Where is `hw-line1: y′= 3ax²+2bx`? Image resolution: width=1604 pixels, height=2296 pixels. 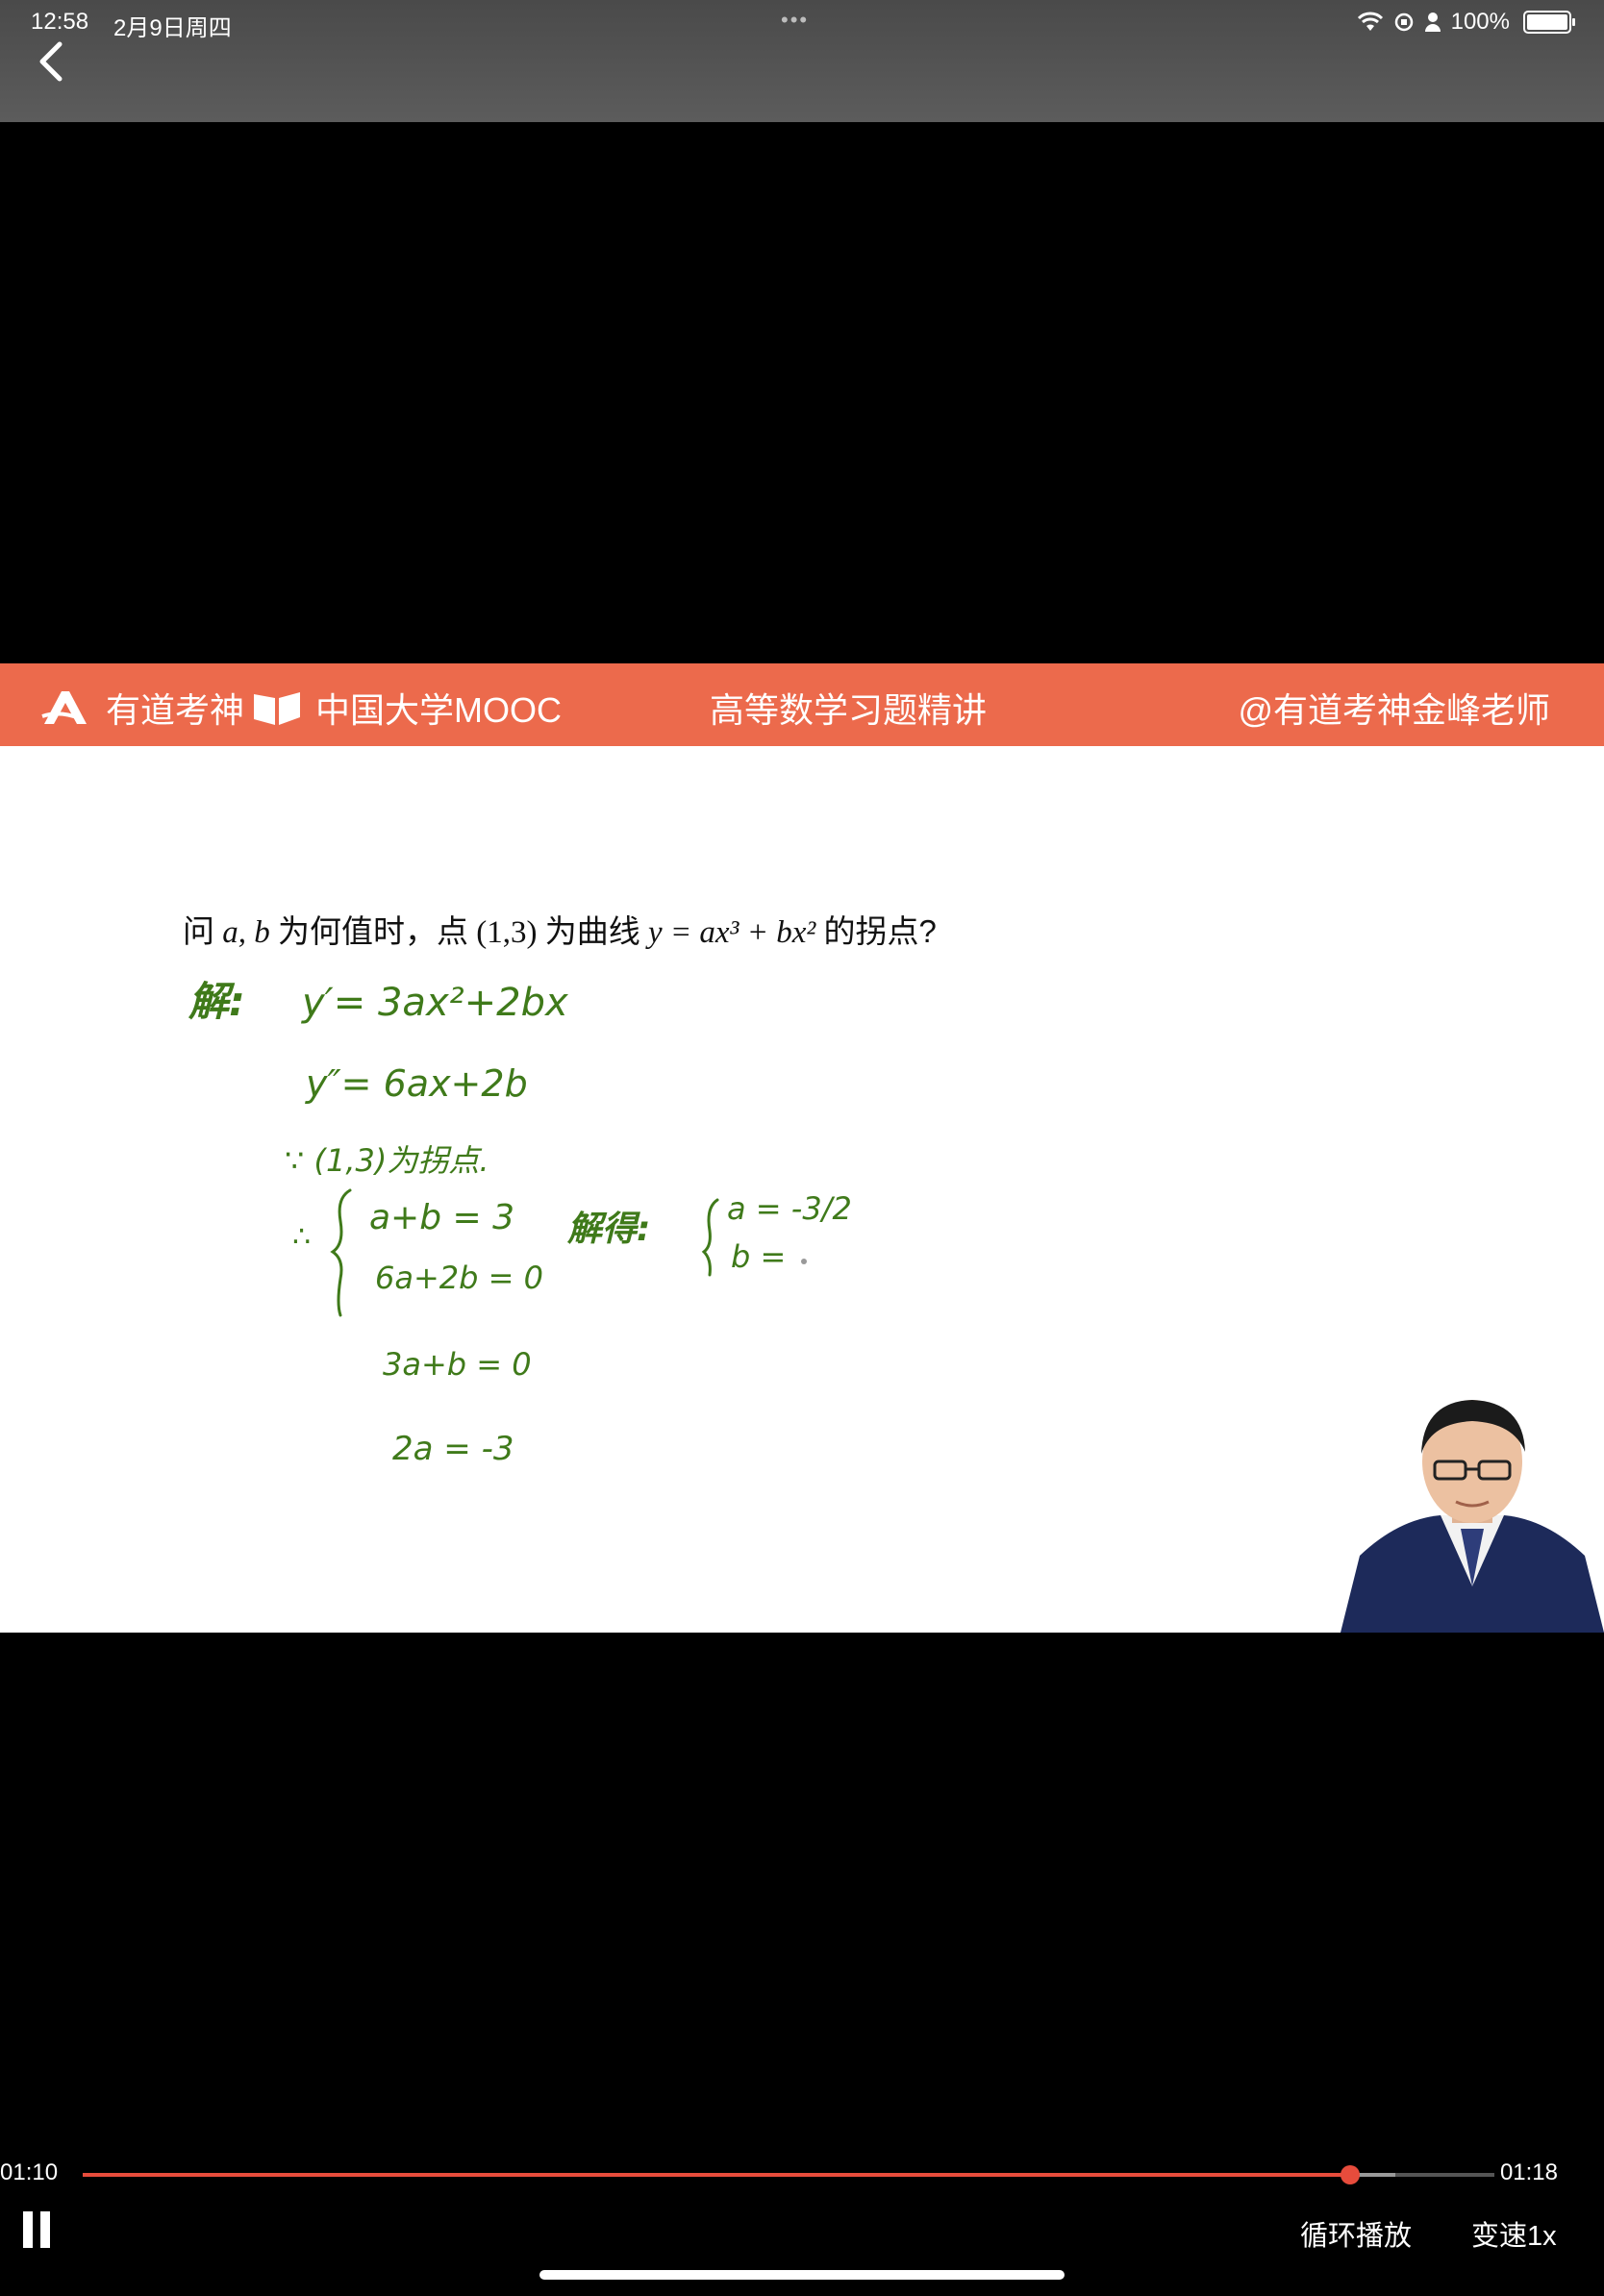
hw-line1: y′= 3ax²+2bx is located at coordinates (434, 1003).